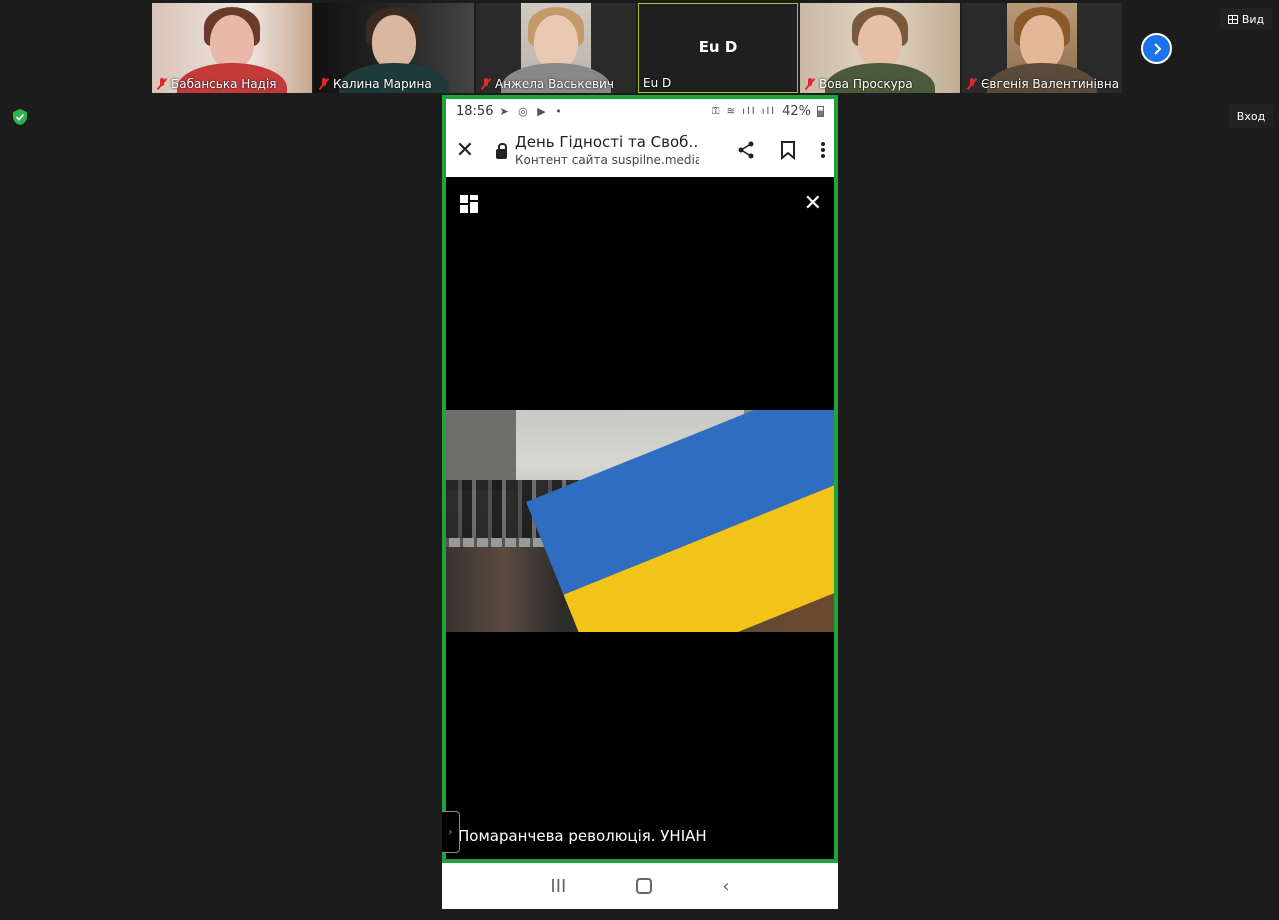 Image resolution: width=1279 pixels, height=920 pixels. I want to click on status-time: 18:56, so click(475, 111).